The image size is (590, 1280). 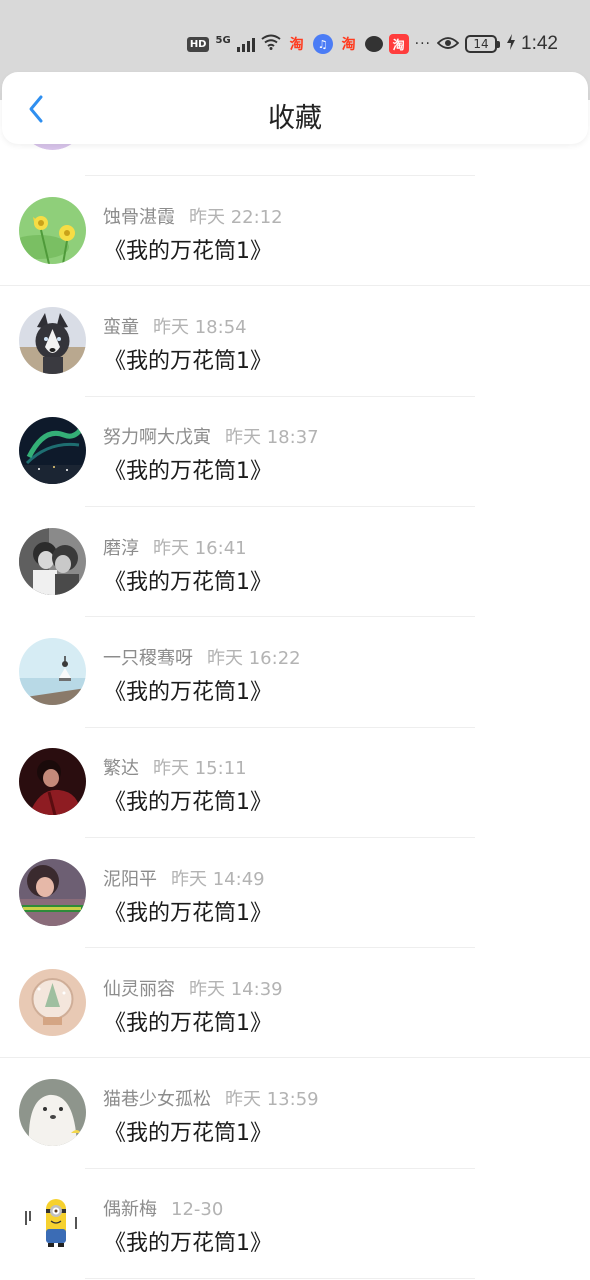 I want to click on charging-icon, so click(x=511, y=44).